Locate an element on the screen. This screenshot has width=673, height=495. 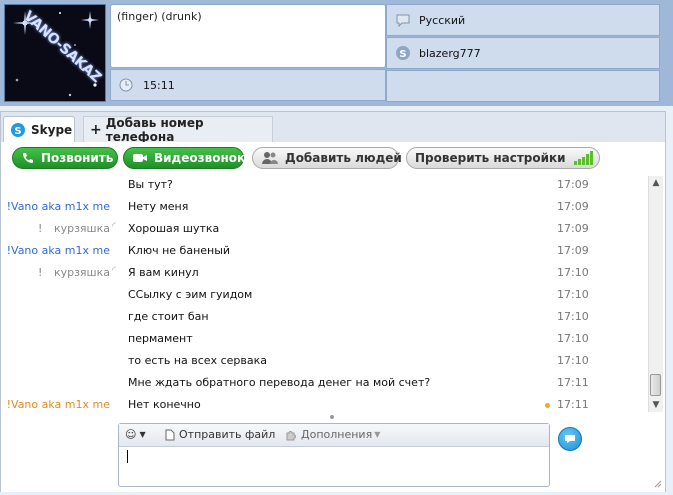
message-text: Нет конечно is located at coordinates (164, 404).